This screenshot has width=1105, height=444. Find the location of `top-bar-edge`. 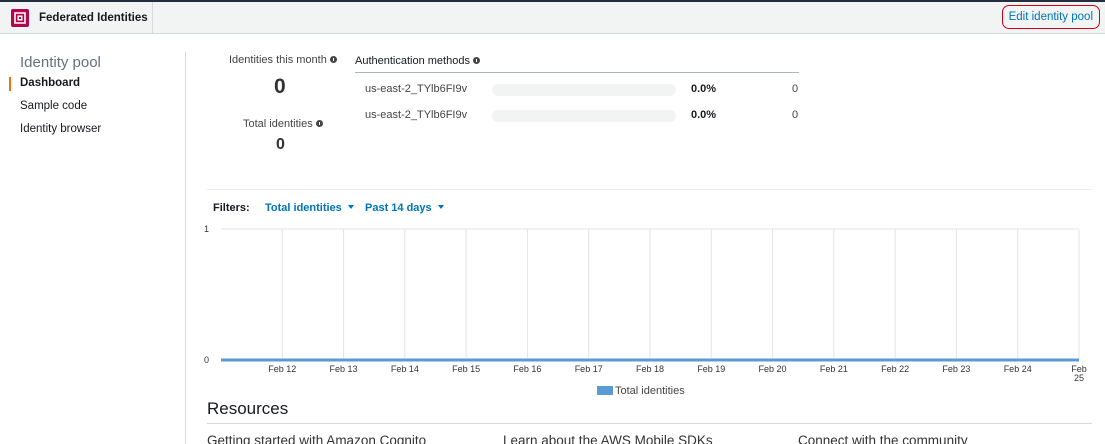

top-bar-edge is located at coordinates (552, 1).